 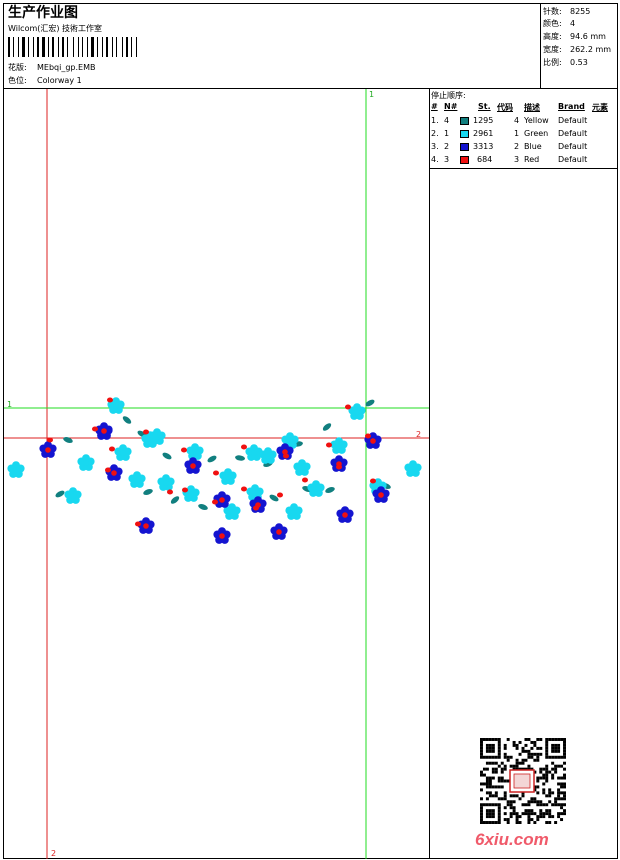 What do you see at coordinates (10, 404) in the screenshot?
I see `guide-label-left: 1` at bounding box center [10, 404].